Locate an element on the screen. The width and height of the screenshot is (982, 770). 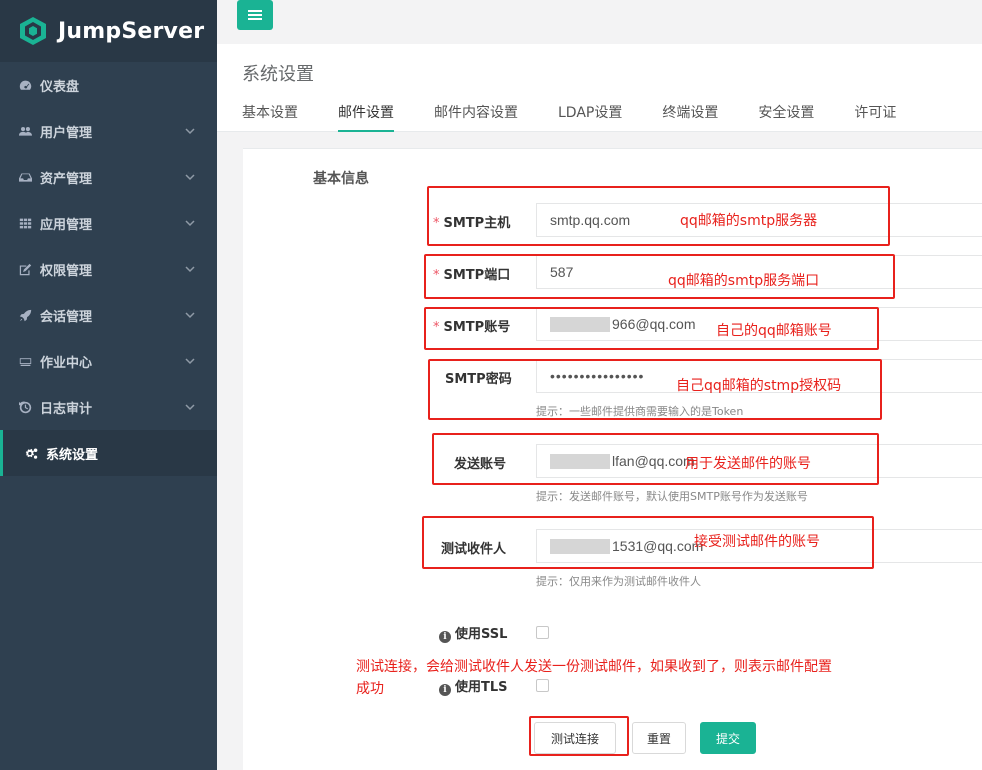
sidebar-item-label: 系统设置 is located at coordinates (72, 455).